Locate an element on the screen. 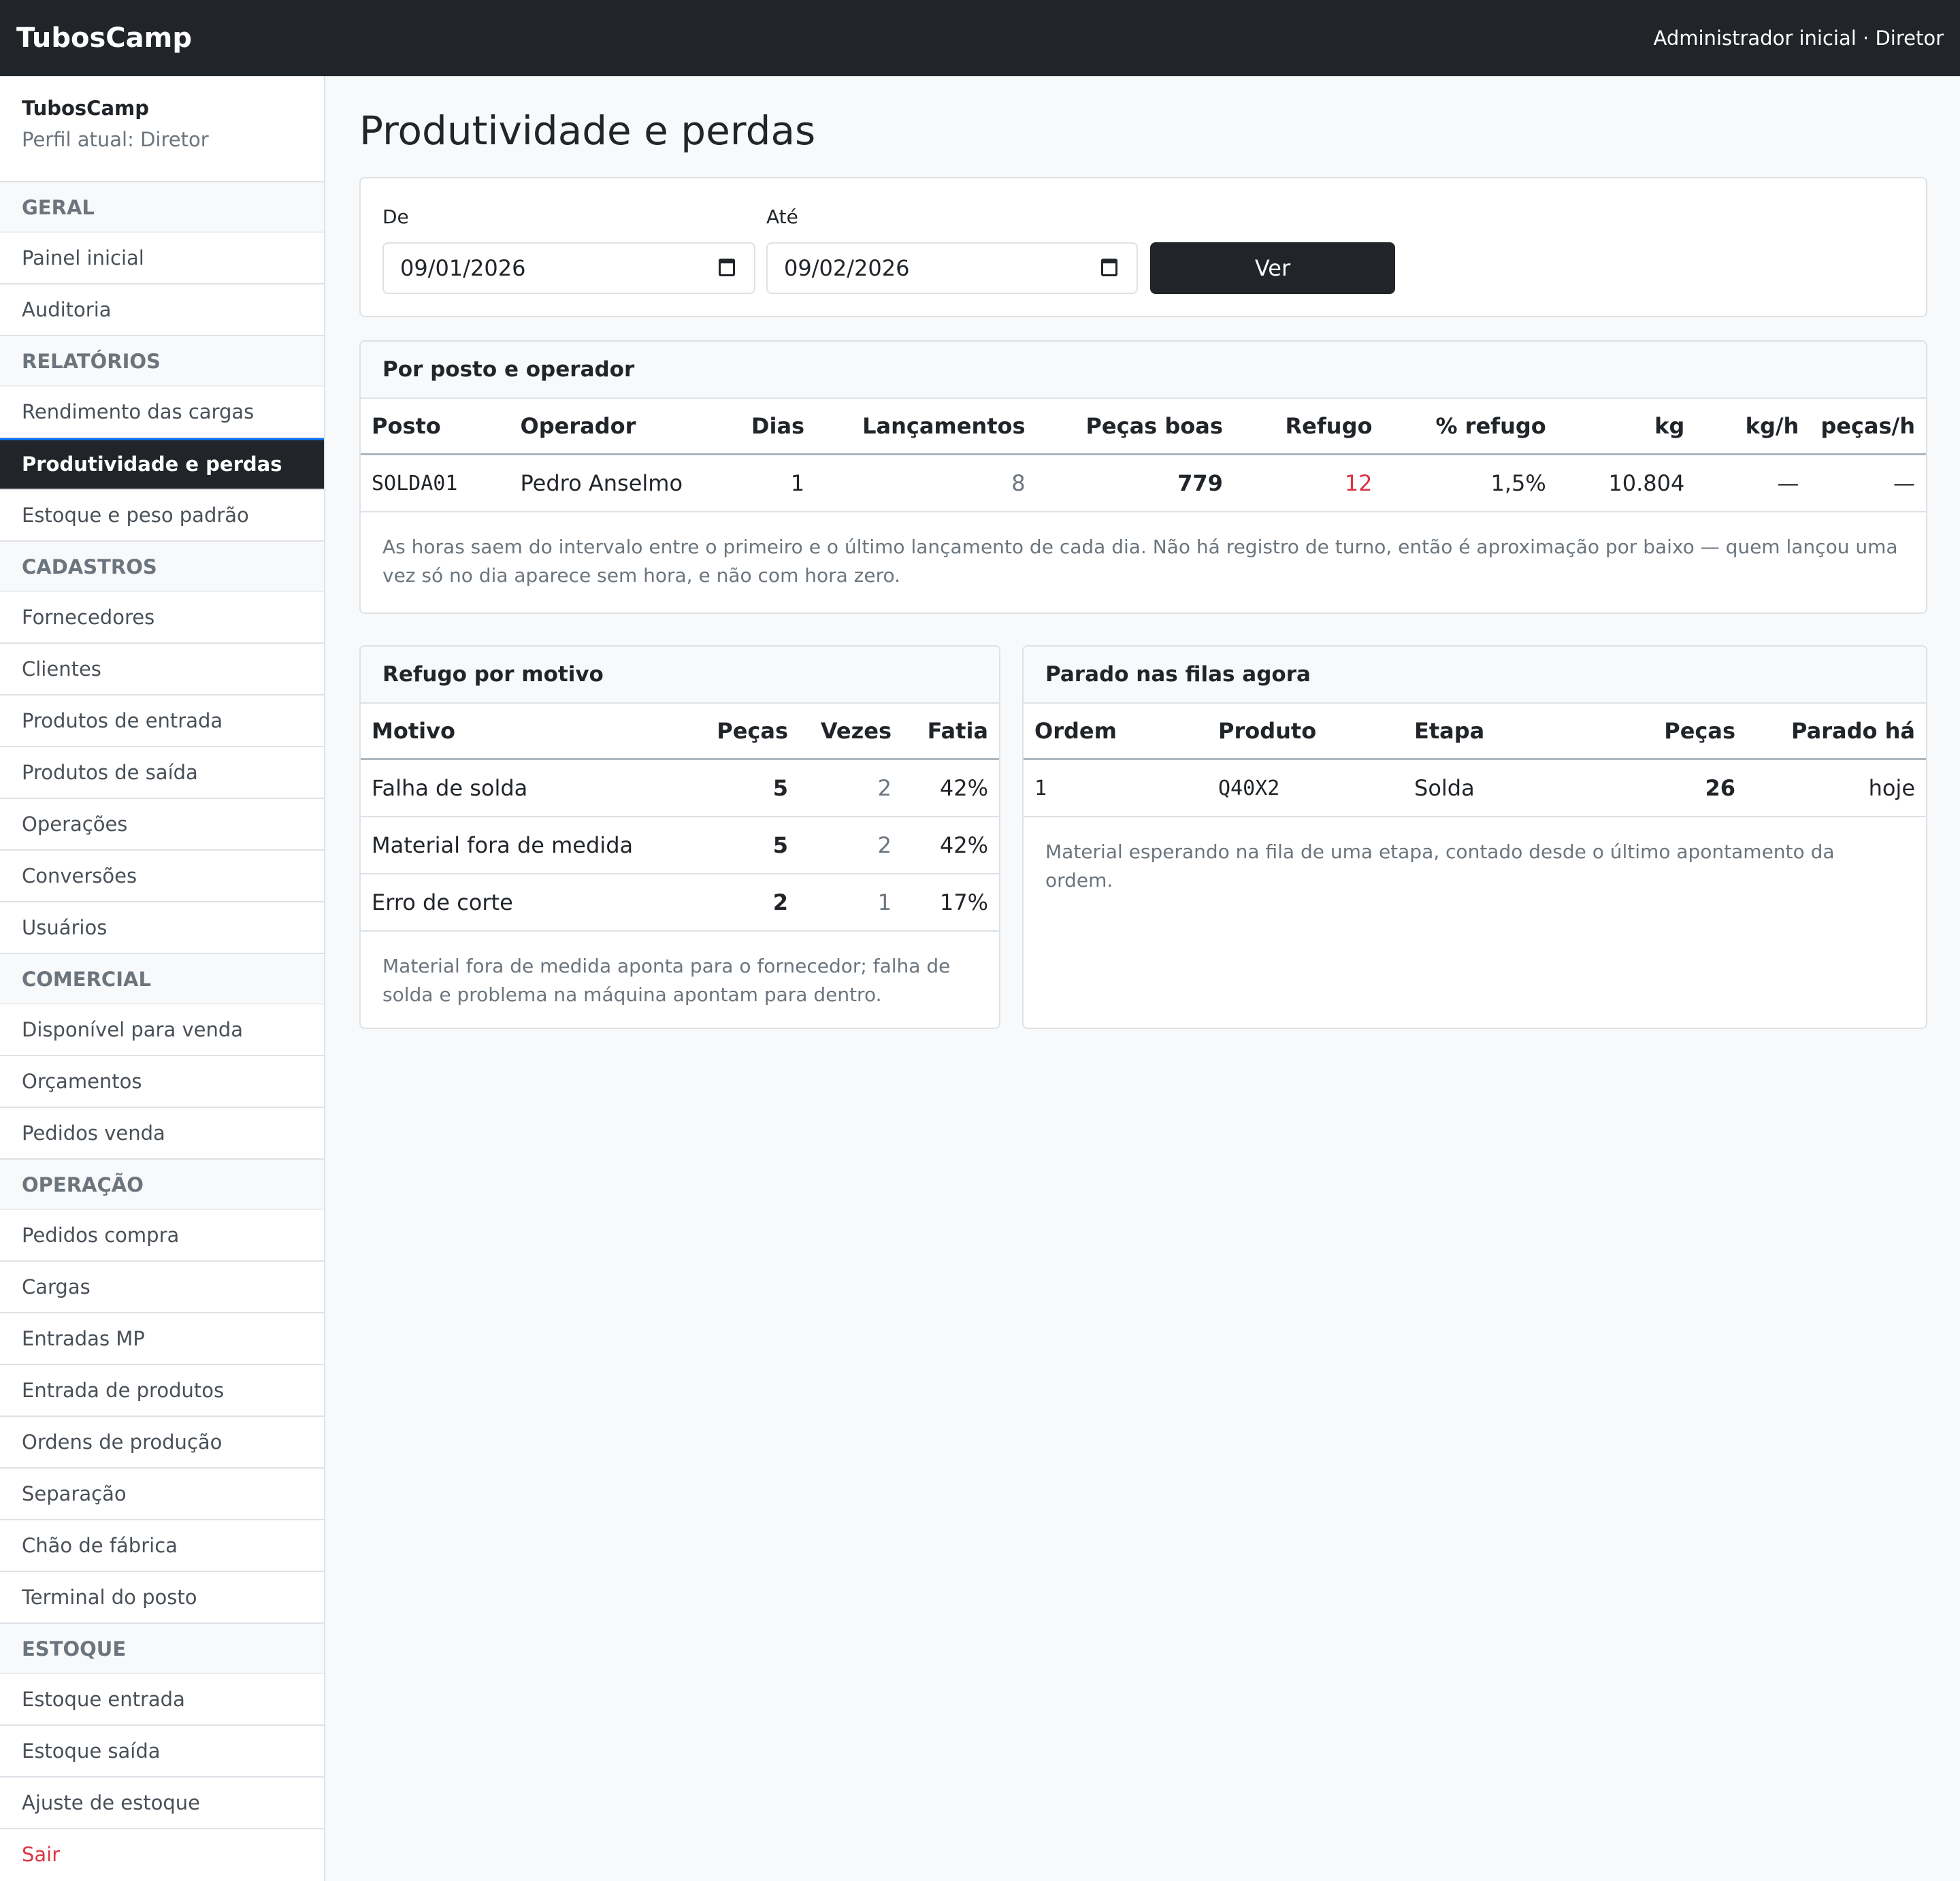 This screenshot has width=1960, height=1881. view-button: Ver is located at coordinates (1272, 268).